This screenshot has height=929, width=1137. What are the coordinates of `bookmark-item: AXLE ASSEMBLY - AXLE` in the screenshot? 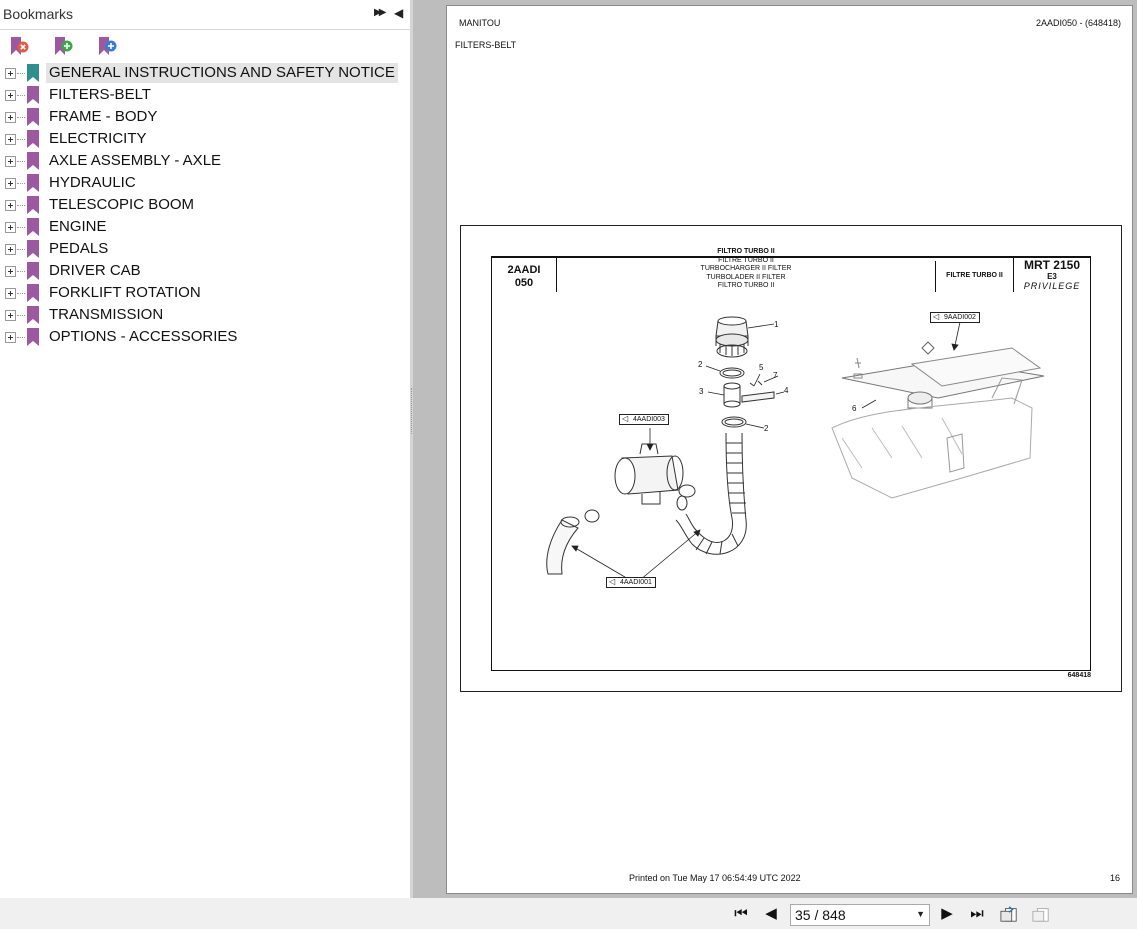 It's located at (205, 161).